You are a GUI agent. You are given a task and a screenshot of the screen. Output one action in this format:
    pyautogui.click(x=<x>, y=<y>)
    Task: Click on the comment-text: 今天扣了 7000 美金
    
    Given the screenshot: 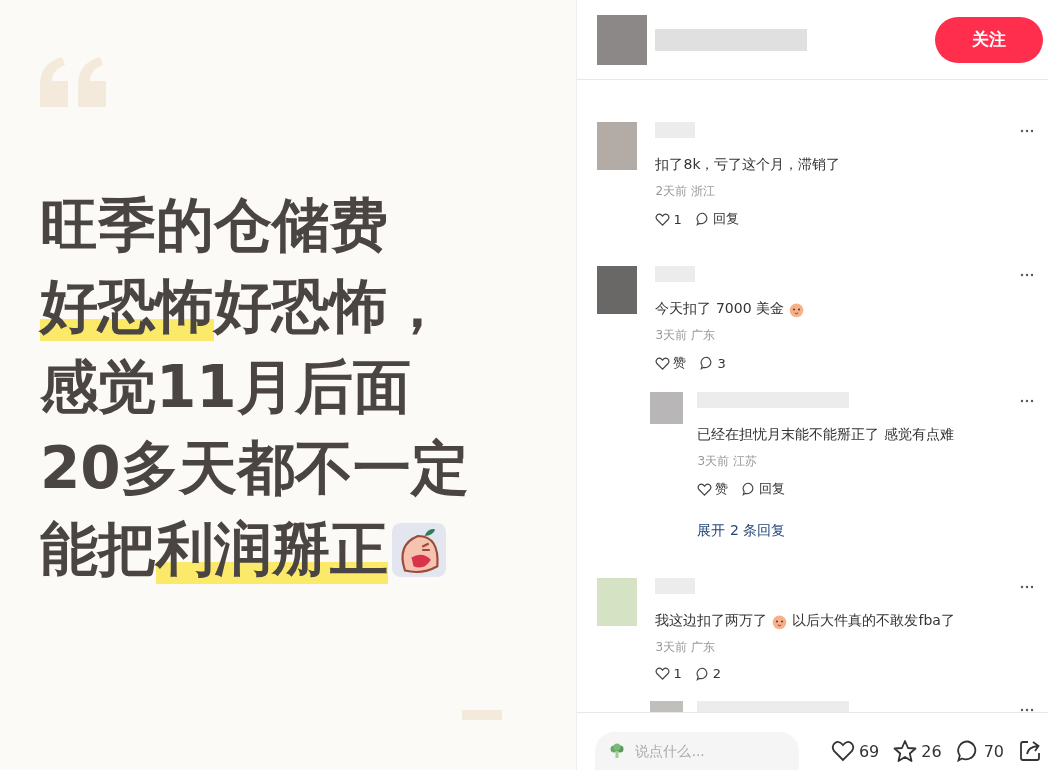 What is the action you would take?
    pyautogui.click(x=719, y=309)
    